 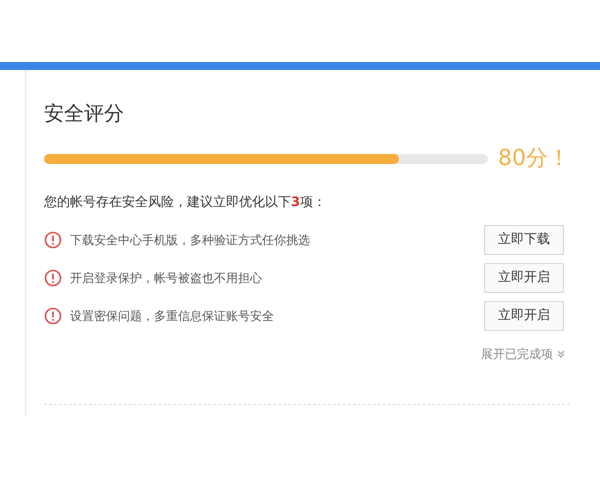 What do you see at coordinates (166, 278) in the screenshot?
I see `risk-item-text: 开启登录保护，帐号被盗也不用担心` at bounding box center [166, 278].